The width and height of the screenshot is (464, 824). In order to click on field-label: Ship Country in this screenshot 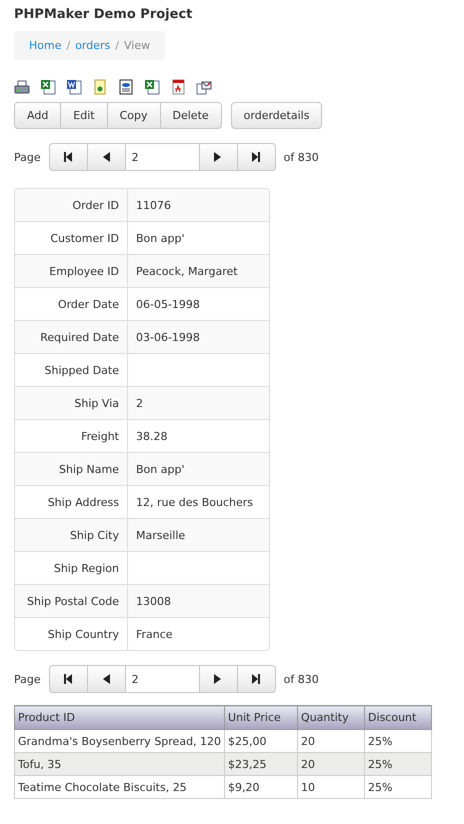, I will do `click(71, 634)`.